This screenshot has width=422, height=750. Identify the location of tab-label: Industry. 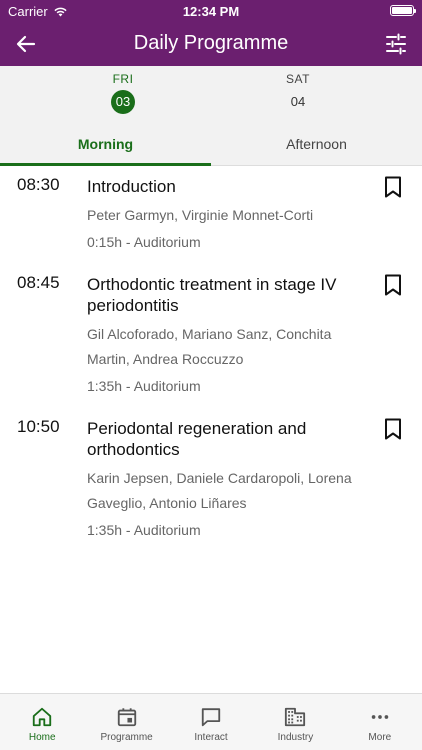
(295, 737).